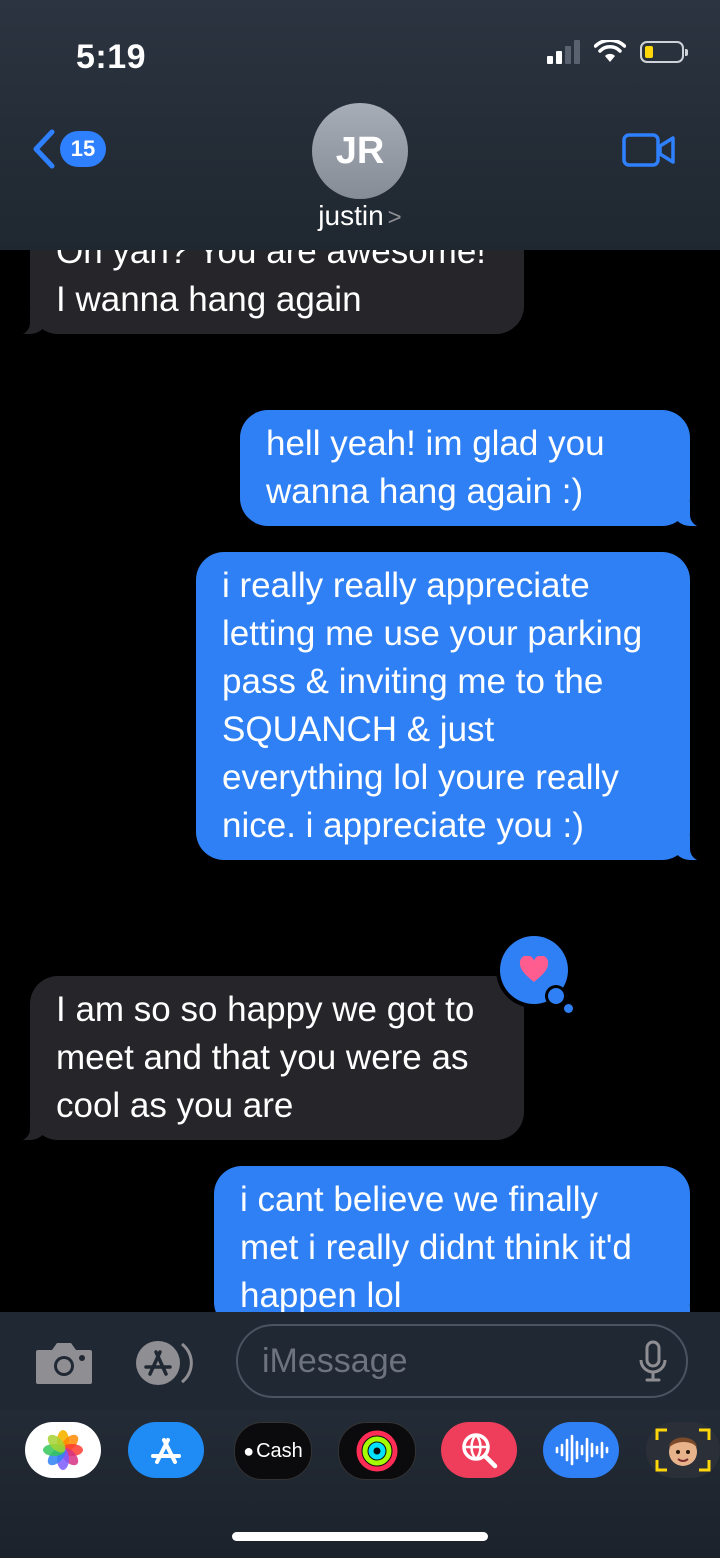 The image size is (720, 1558). I want to click on app-store-app-button, so click(166, 1450).